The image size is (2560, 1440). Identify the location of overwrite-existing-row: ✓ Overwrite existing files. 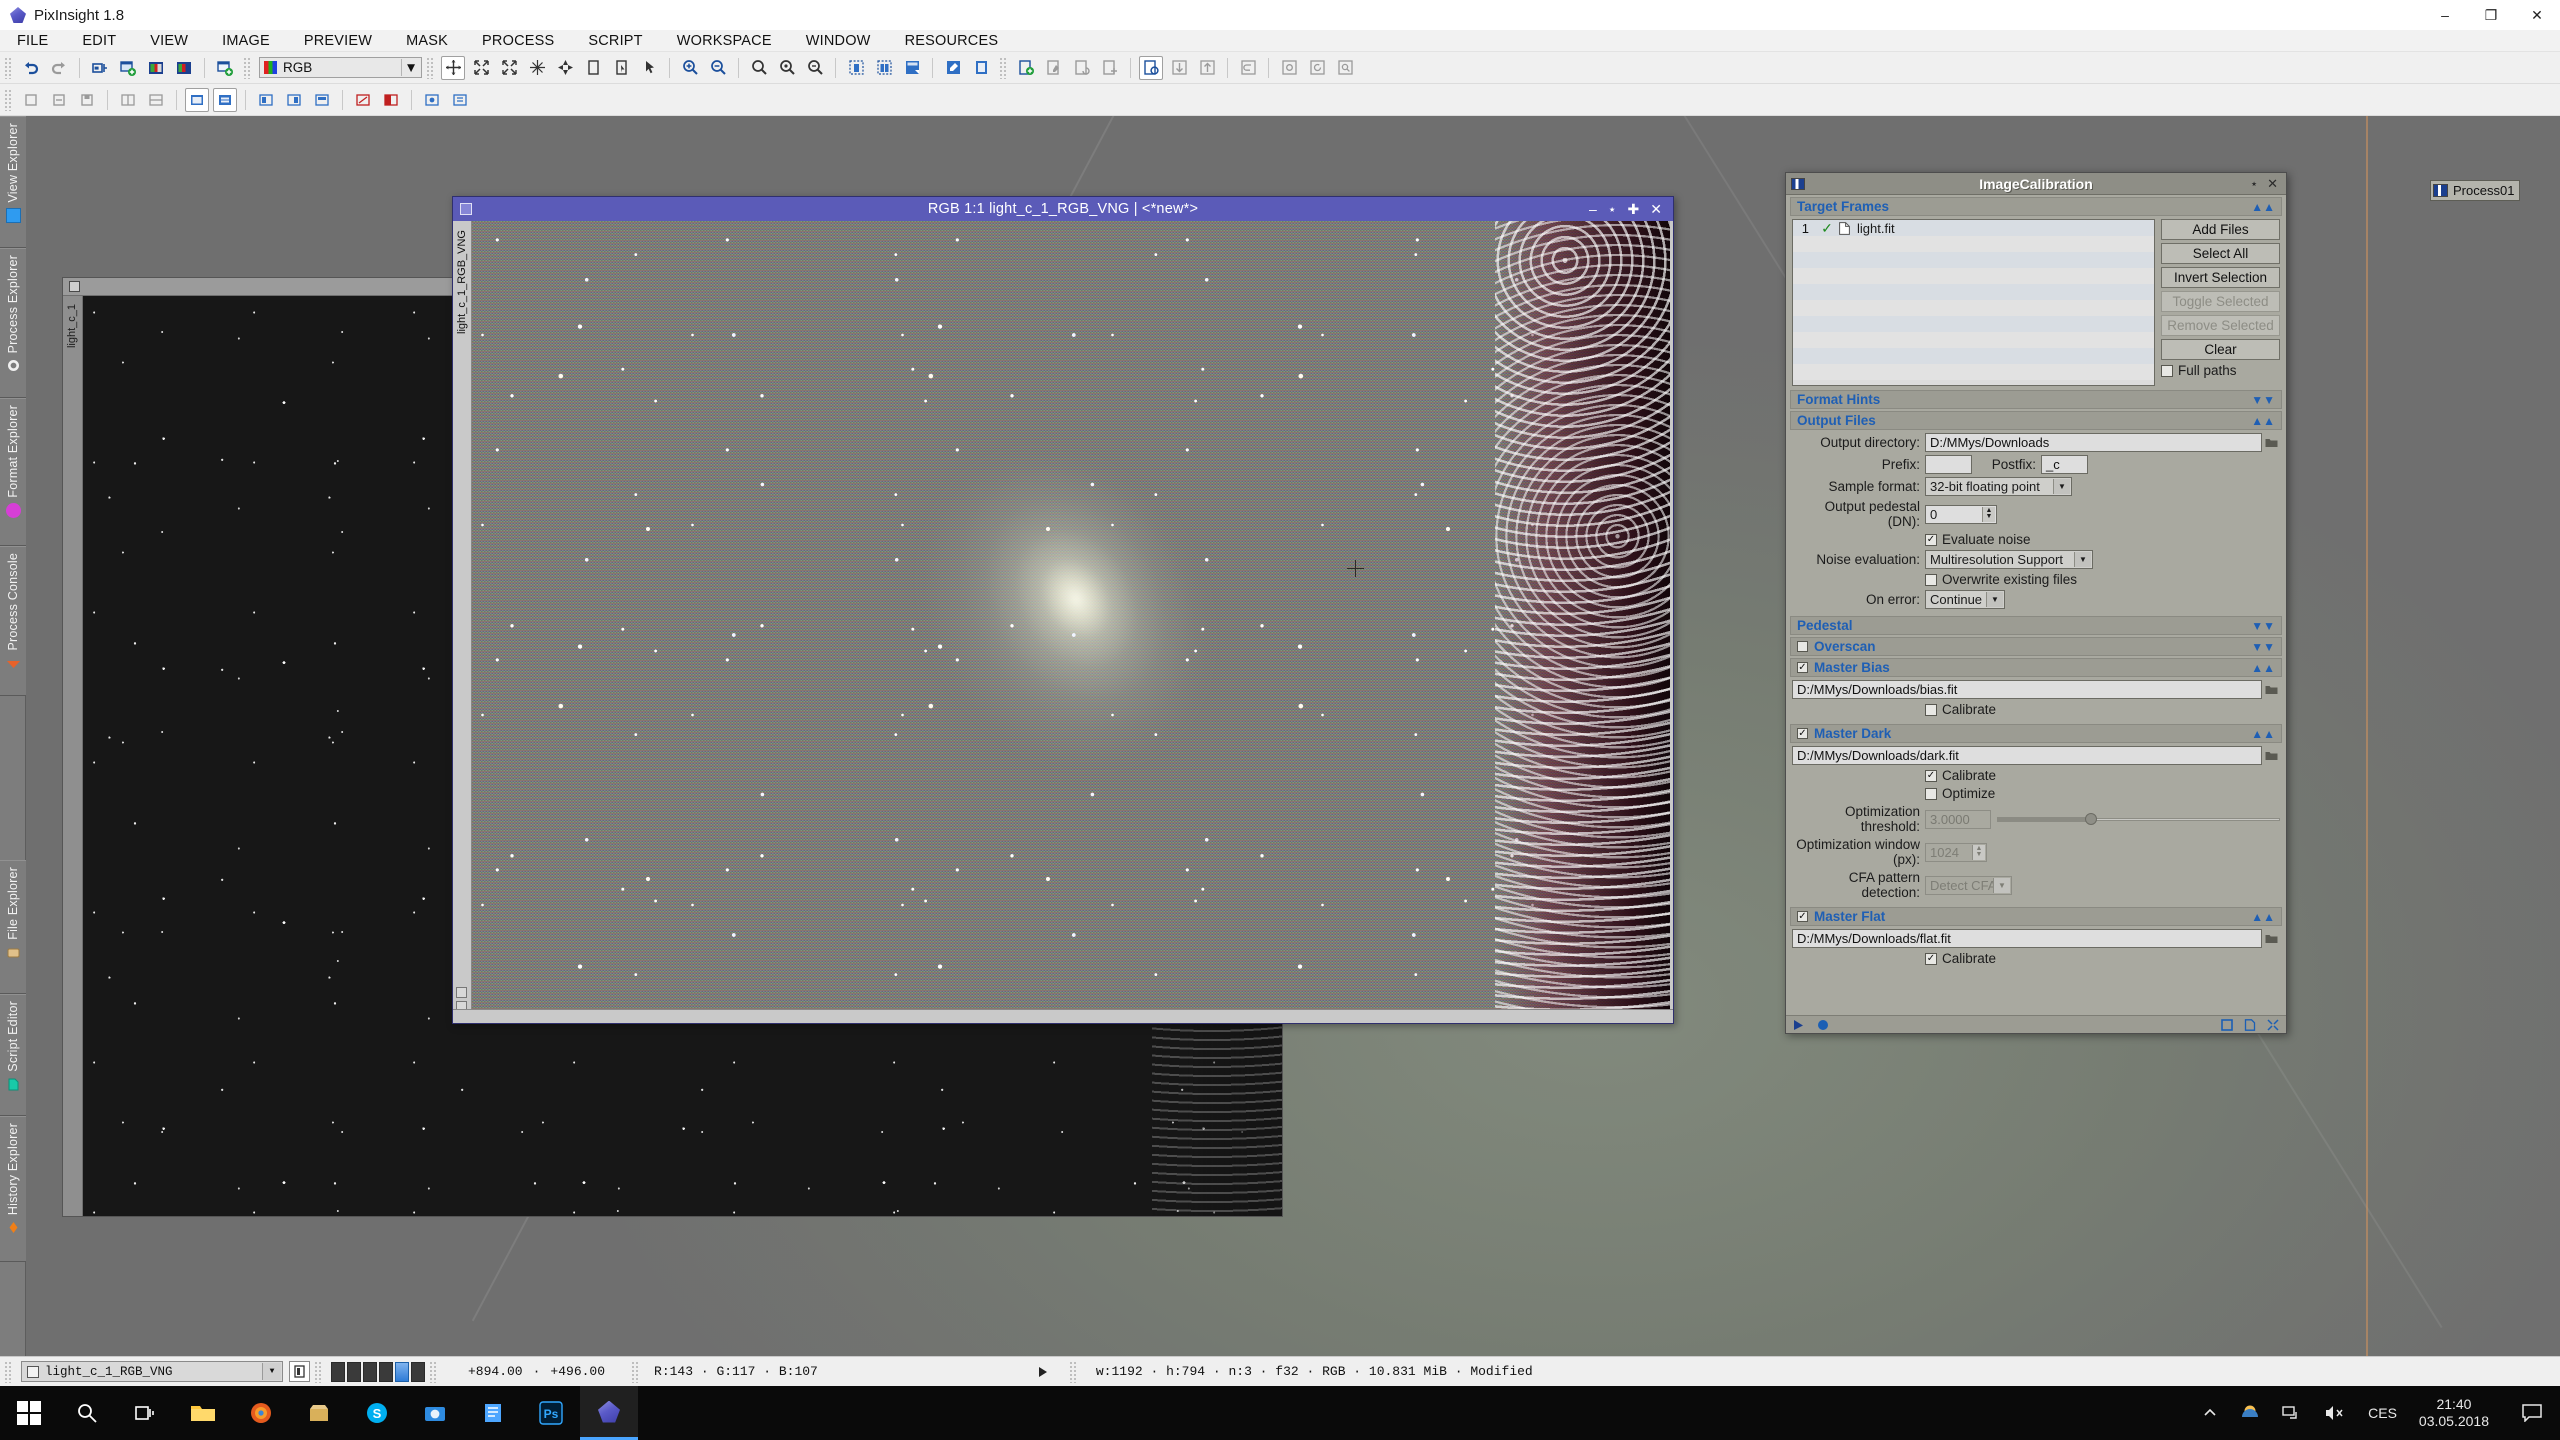
(2036, 579).